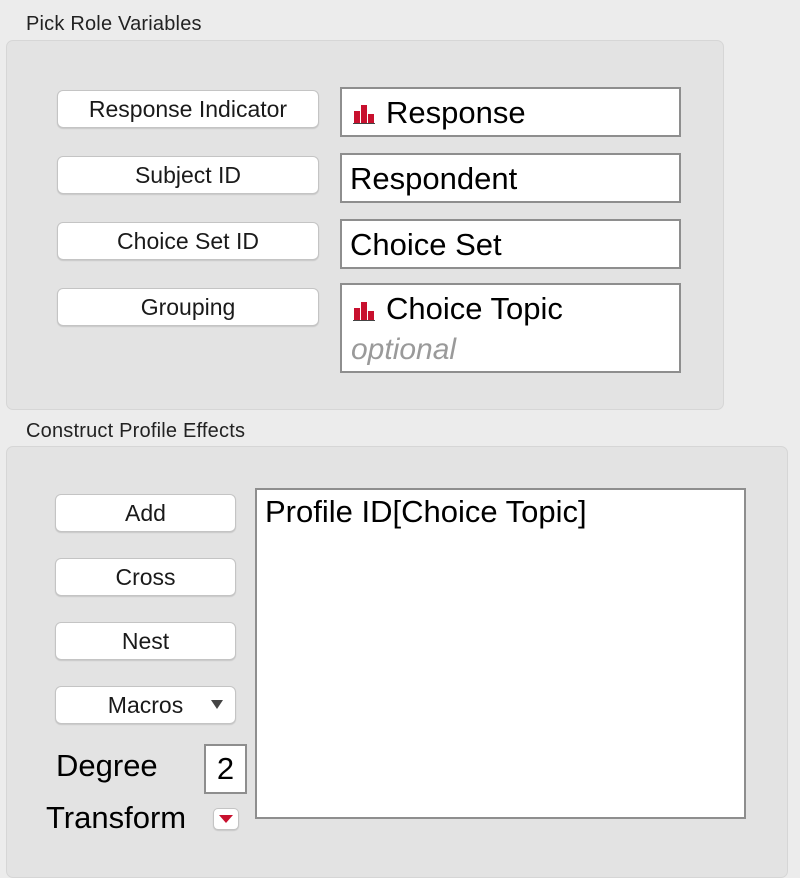 The width and height of the screenshot is (800, 878). What do you see at coordinates (136, 431) in the screenshot?
I see `effects-section-title: Construct Profile Effects` at bounding box center [136, 431].